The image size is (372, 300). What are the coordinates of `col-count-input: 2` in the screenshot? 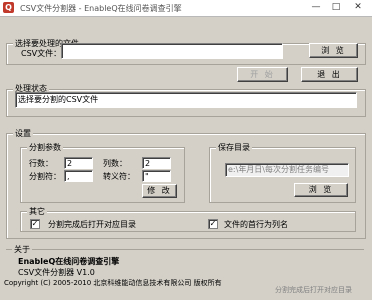 It's located at (156, 163).